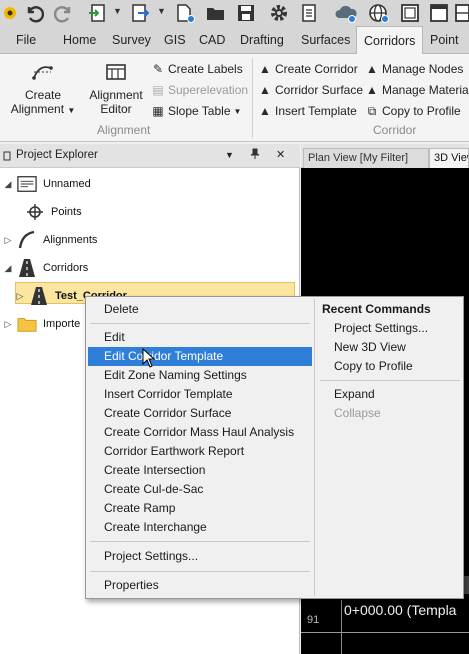 Image resolution: width=469 pixels, height=654 pixels. Describe the element at coordinates (414, 69) in the screenshot. I see `manage-nodes-button: ▲ Manage Nodes` at that location.